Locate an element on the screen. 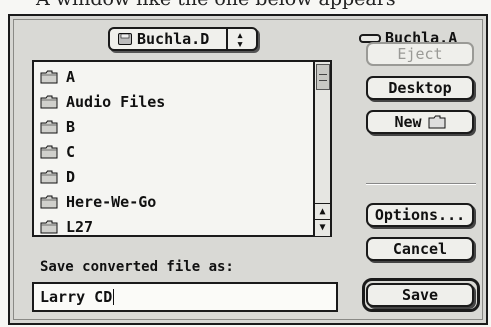  caption-text: A window like the one below appears is located at coordinates (216, 5).